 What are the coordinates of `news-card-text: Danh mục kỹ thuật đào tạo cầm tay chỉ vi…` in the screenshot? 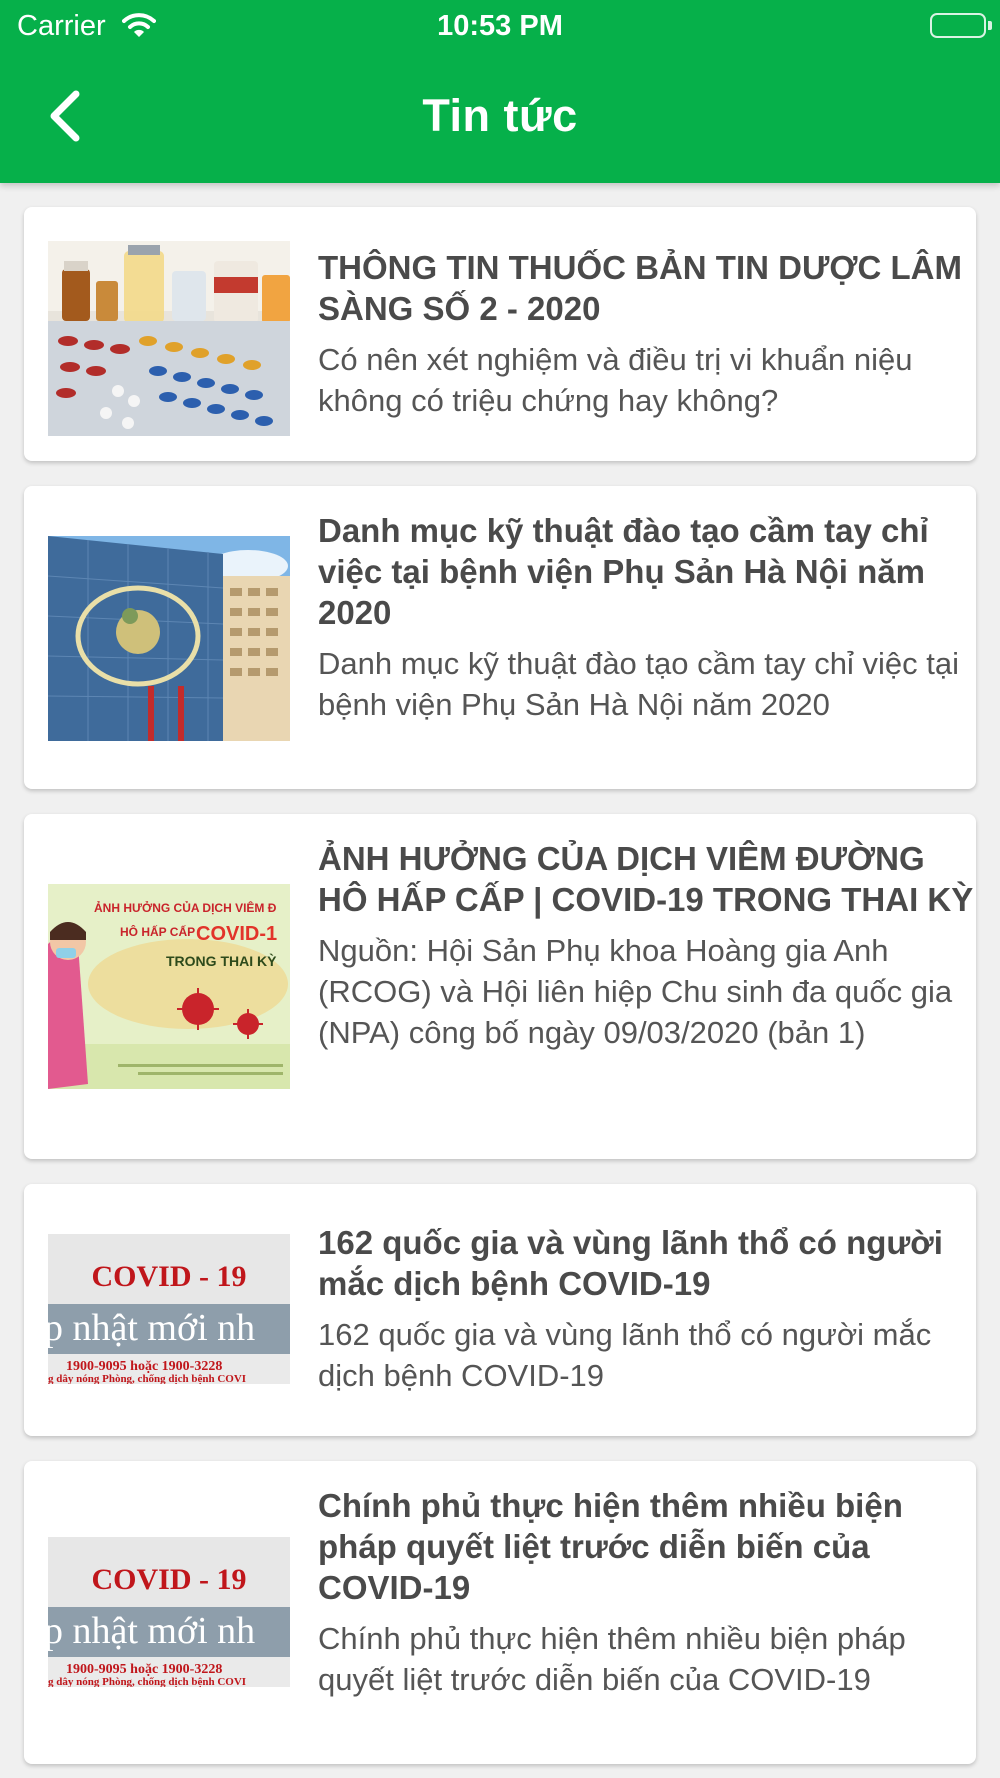 It's located at (648, 617).